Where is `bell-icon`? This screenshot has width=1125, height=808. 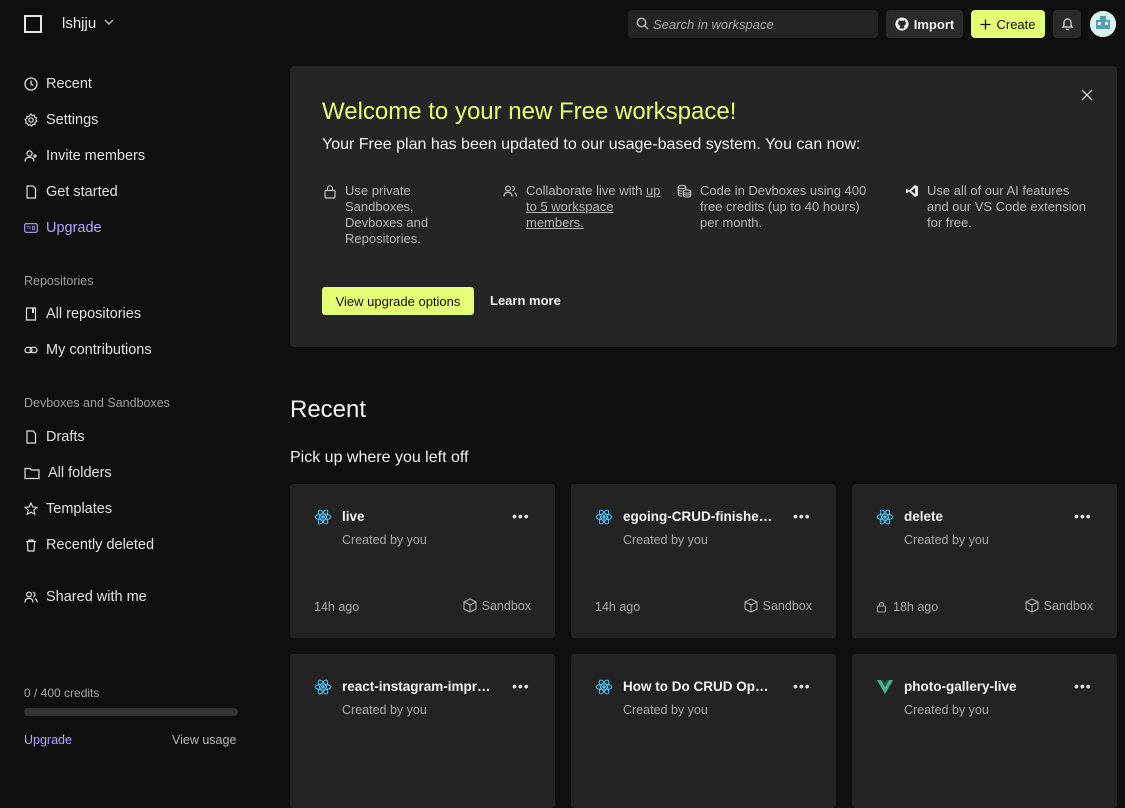
bell-icon is located at coordinates (1067, 24).